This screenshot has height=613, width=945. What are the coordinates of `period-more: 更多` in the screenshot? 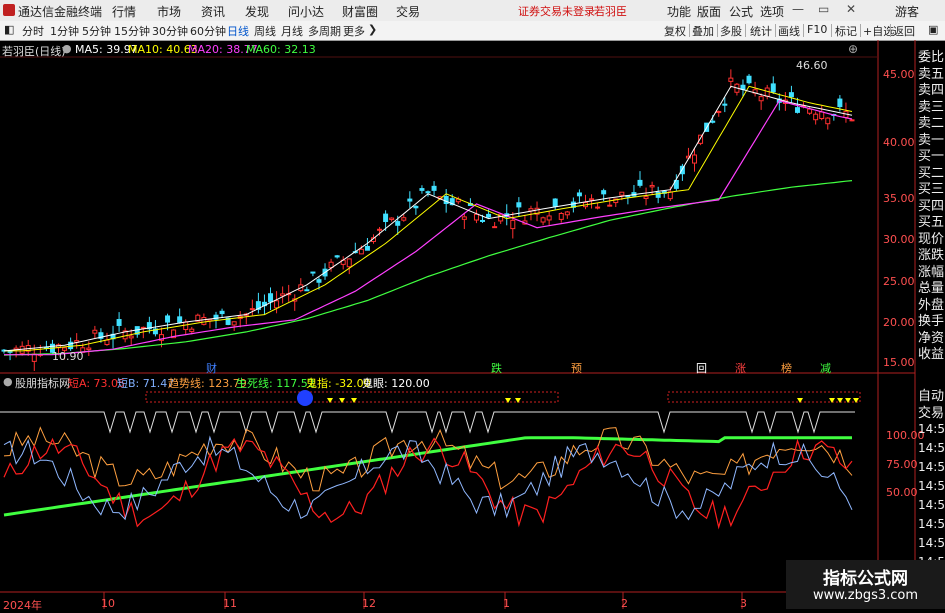 It's located at (354, 31).